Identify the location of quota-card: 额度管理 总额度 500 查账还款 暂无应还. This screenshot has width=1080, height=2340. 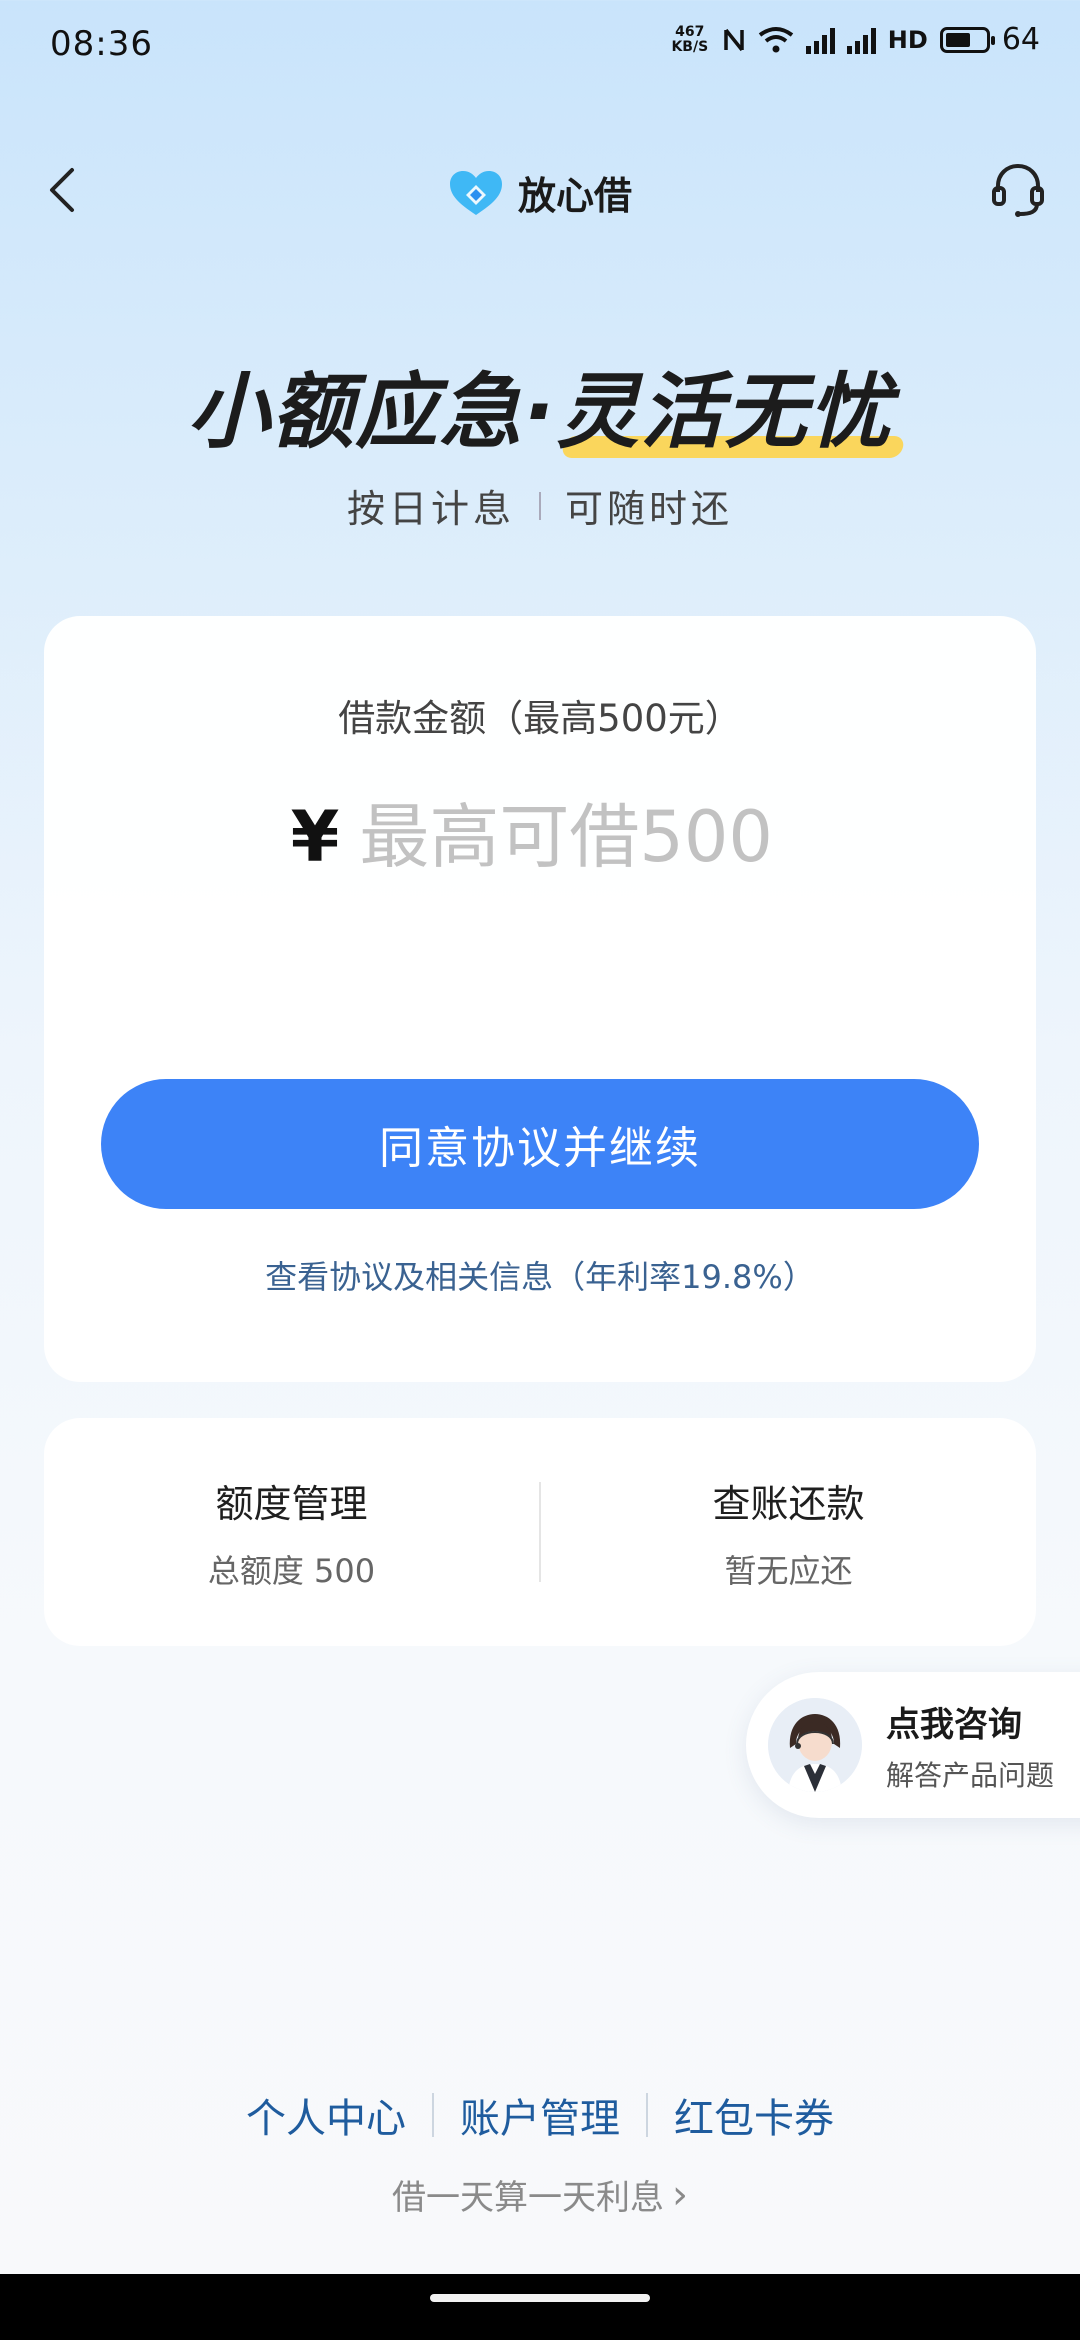
(540, 1532).